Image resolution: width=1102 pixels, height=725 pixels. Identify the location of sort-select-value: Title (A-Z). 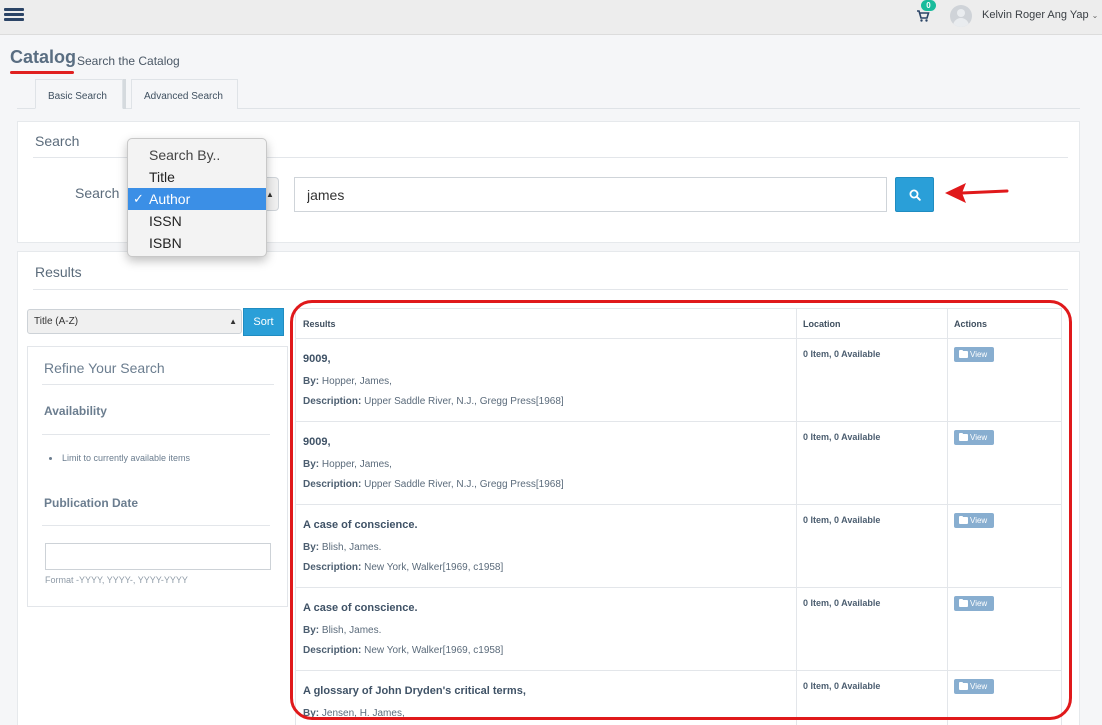
(56, 321).